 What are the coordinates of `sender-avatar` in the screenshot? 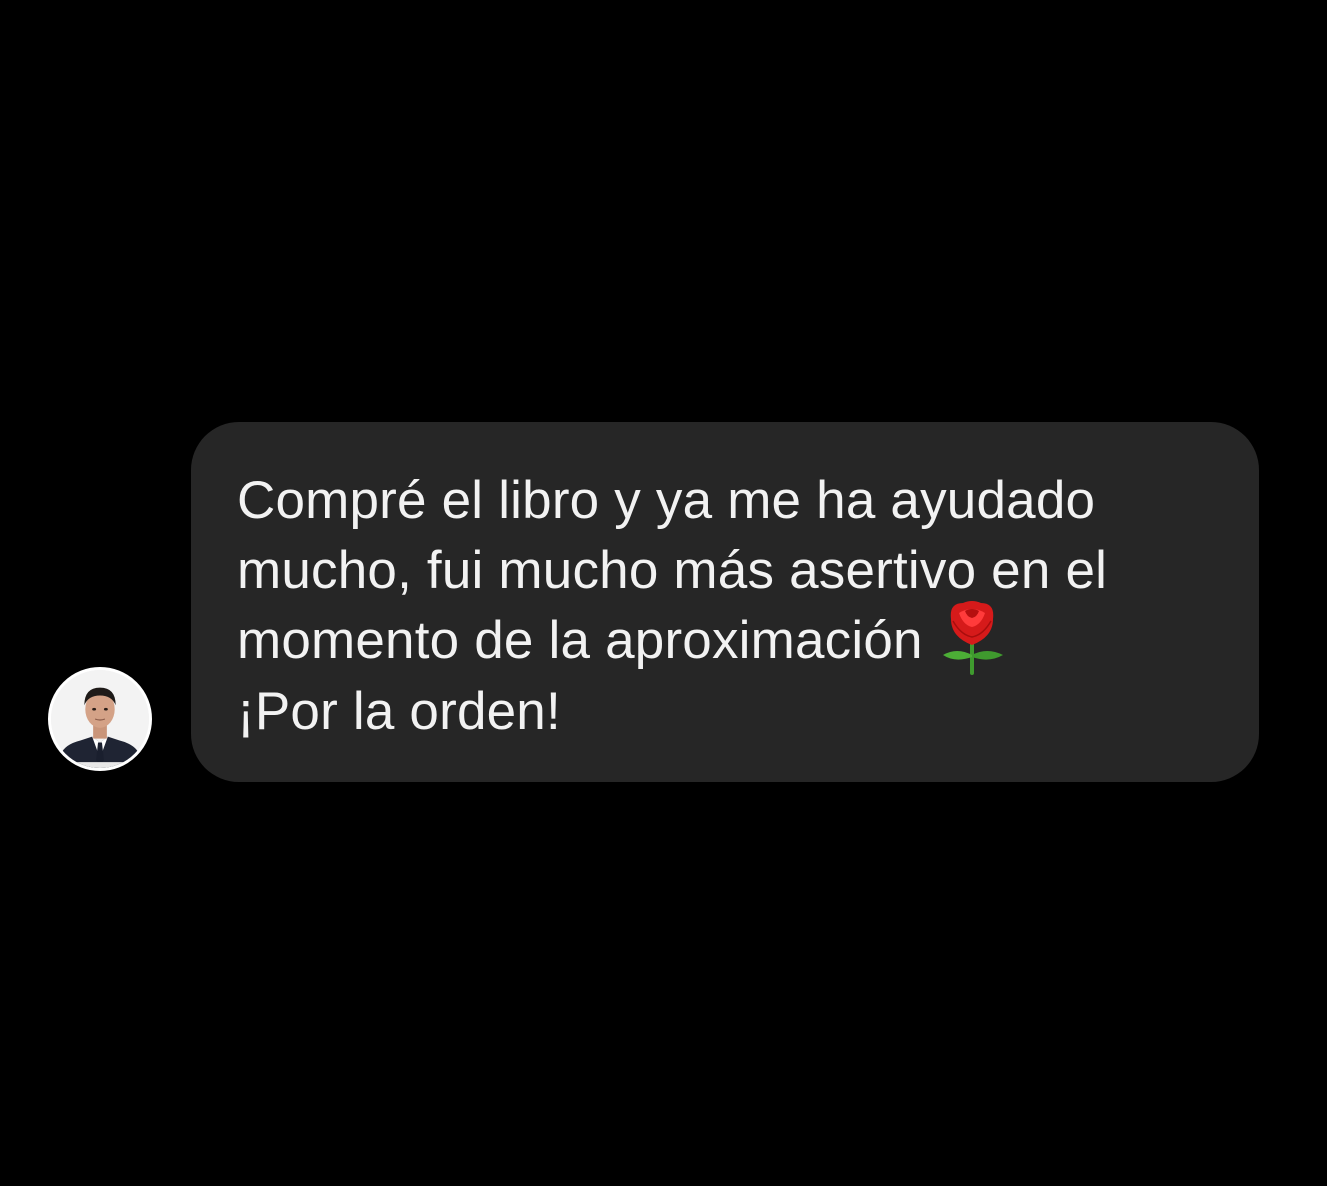 It's located at (100, 719).